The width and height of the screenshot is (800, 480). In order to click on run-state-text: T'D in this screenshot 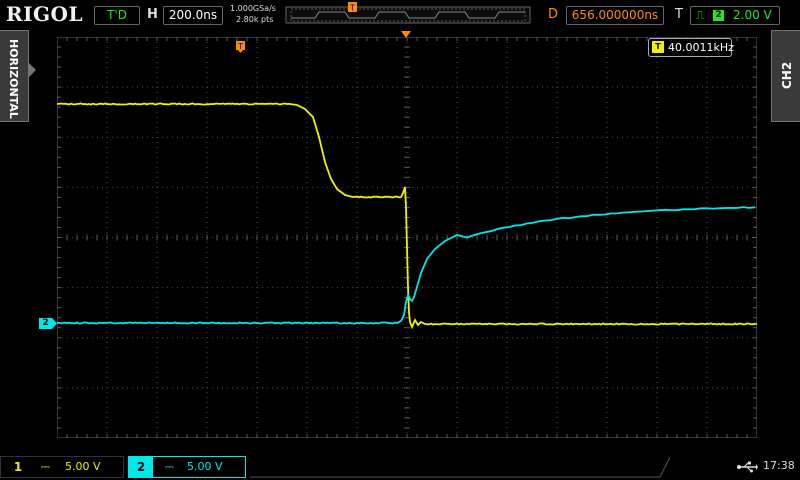, I will do `click(117, 15)`.